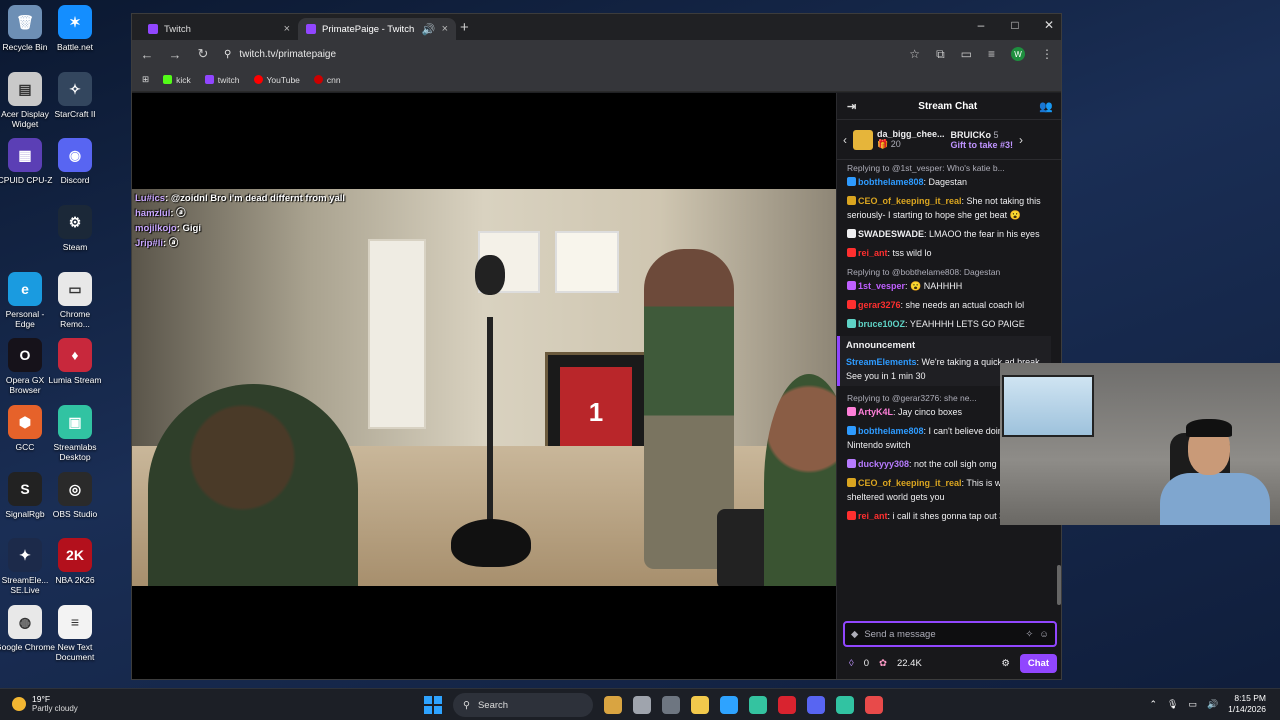 This screenshot has width=1280, height=720. Describe the element at coordinates (175, 54) in the screenshot. I see `forward-icon: →` at that location.